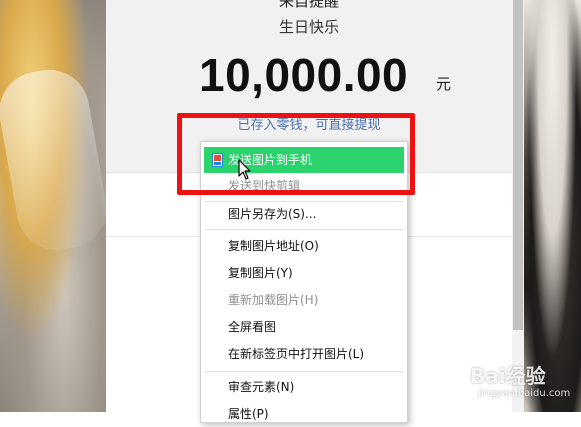 This screenshot has height=427, width=581. I want to click on scrollbar-thumb, so click(518, 165).